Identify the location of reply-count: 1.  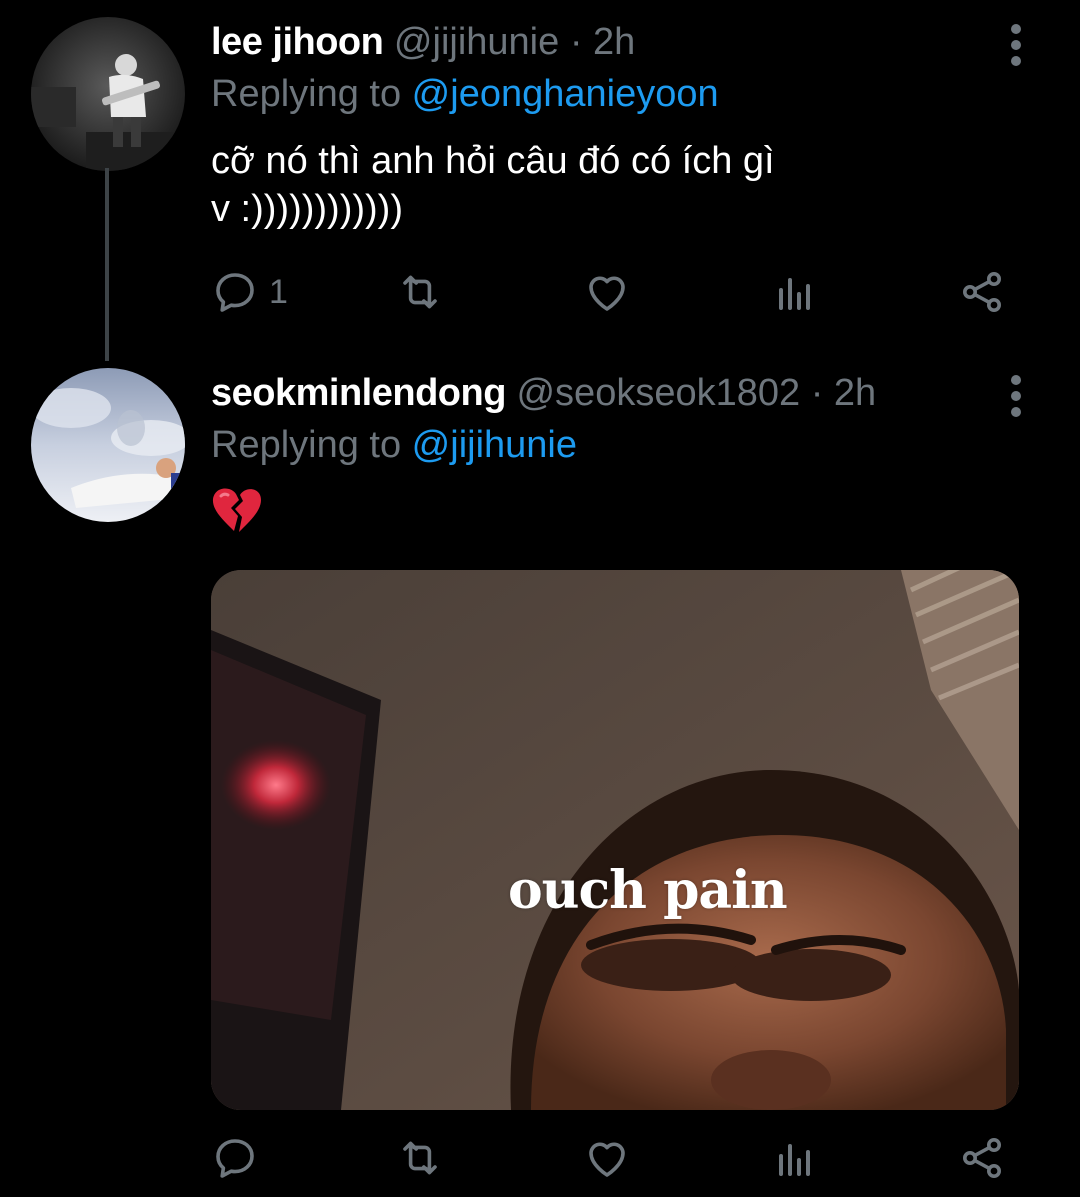
(278, 291).